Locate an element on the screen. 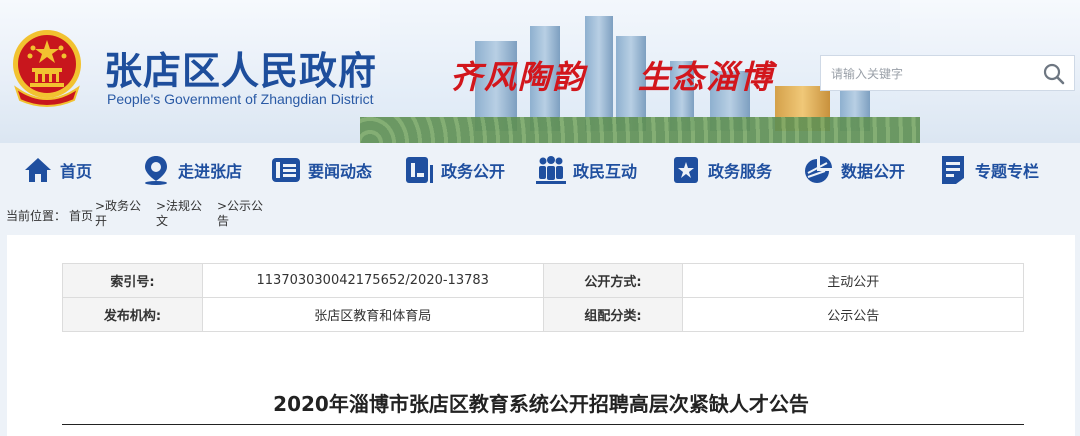  article-title: 2020年淄博市张店区教育系统公开招聘高层次紧缺人才公告 is located at coordinates (541, 404).